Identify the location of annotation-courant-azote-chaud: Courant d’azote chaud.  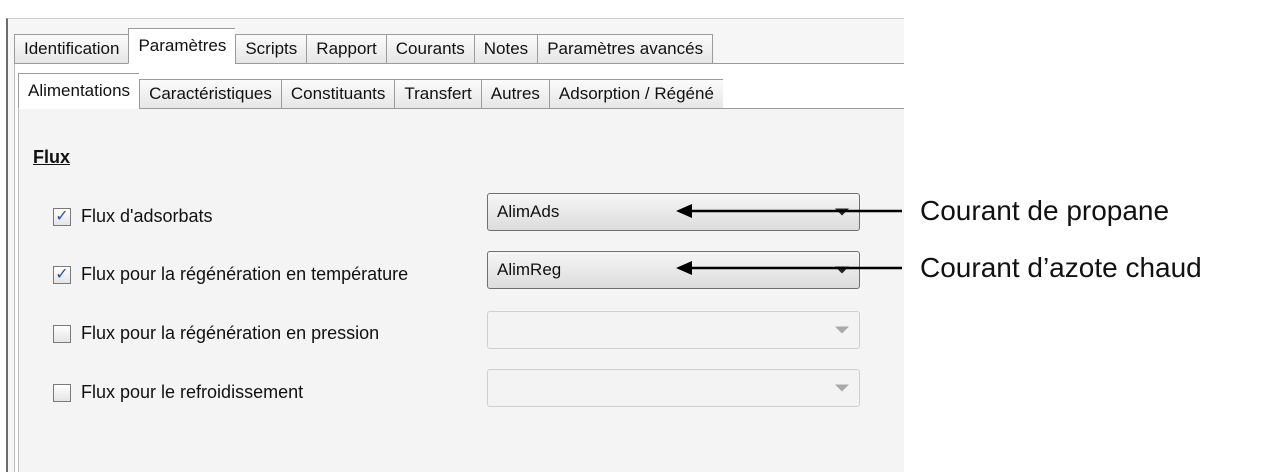
(1061, 267).